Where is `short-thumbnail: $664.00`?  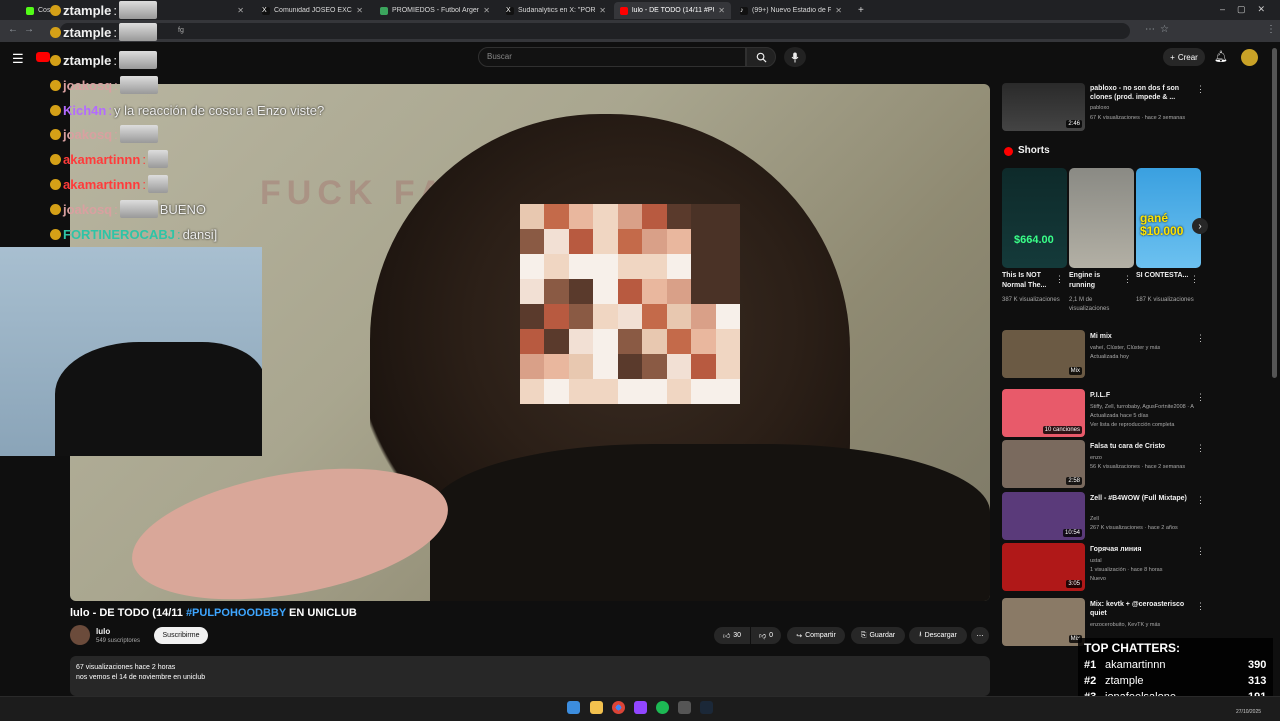 short-thumbnail: $664.00 is located at coordinates (1034, 218).